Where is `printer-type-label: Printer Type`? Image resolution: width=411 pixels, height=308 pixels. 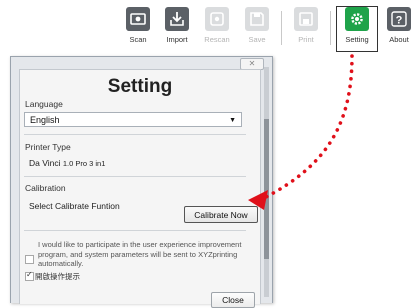
printer-type-label: Printer Type is located at coordinates (48, 147).